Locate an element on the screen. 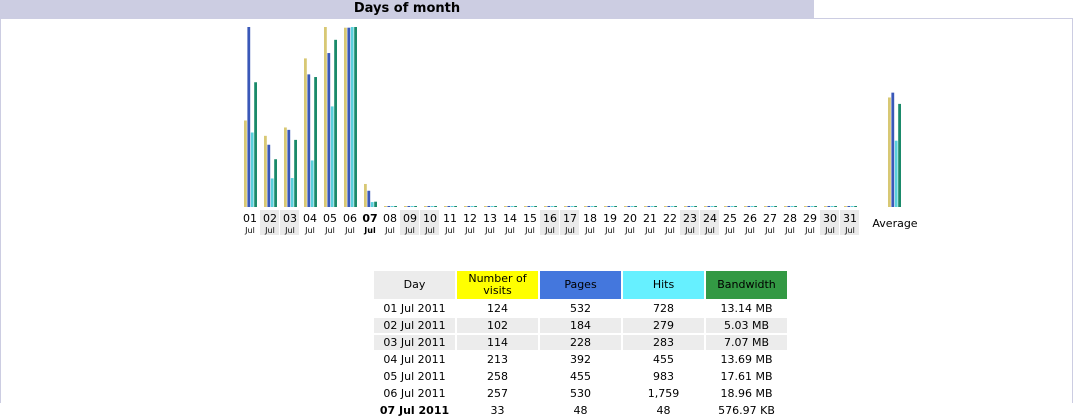 The image size is (1076, 420). day-01-hits-bar is located at coordinates (252, 169).